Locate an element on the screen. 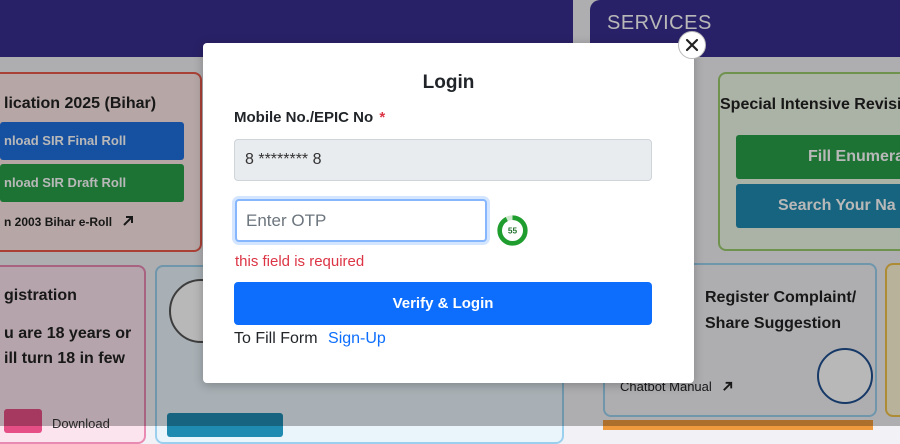 This screenshot has width=900, height=444. required-asterisk: * is located at coordinates (382, 117).